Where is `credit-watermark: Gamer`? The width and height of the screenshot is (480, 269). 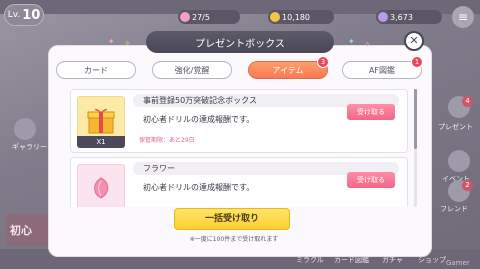 credit-watermark: Gamer is located at coordinates (458, 263).